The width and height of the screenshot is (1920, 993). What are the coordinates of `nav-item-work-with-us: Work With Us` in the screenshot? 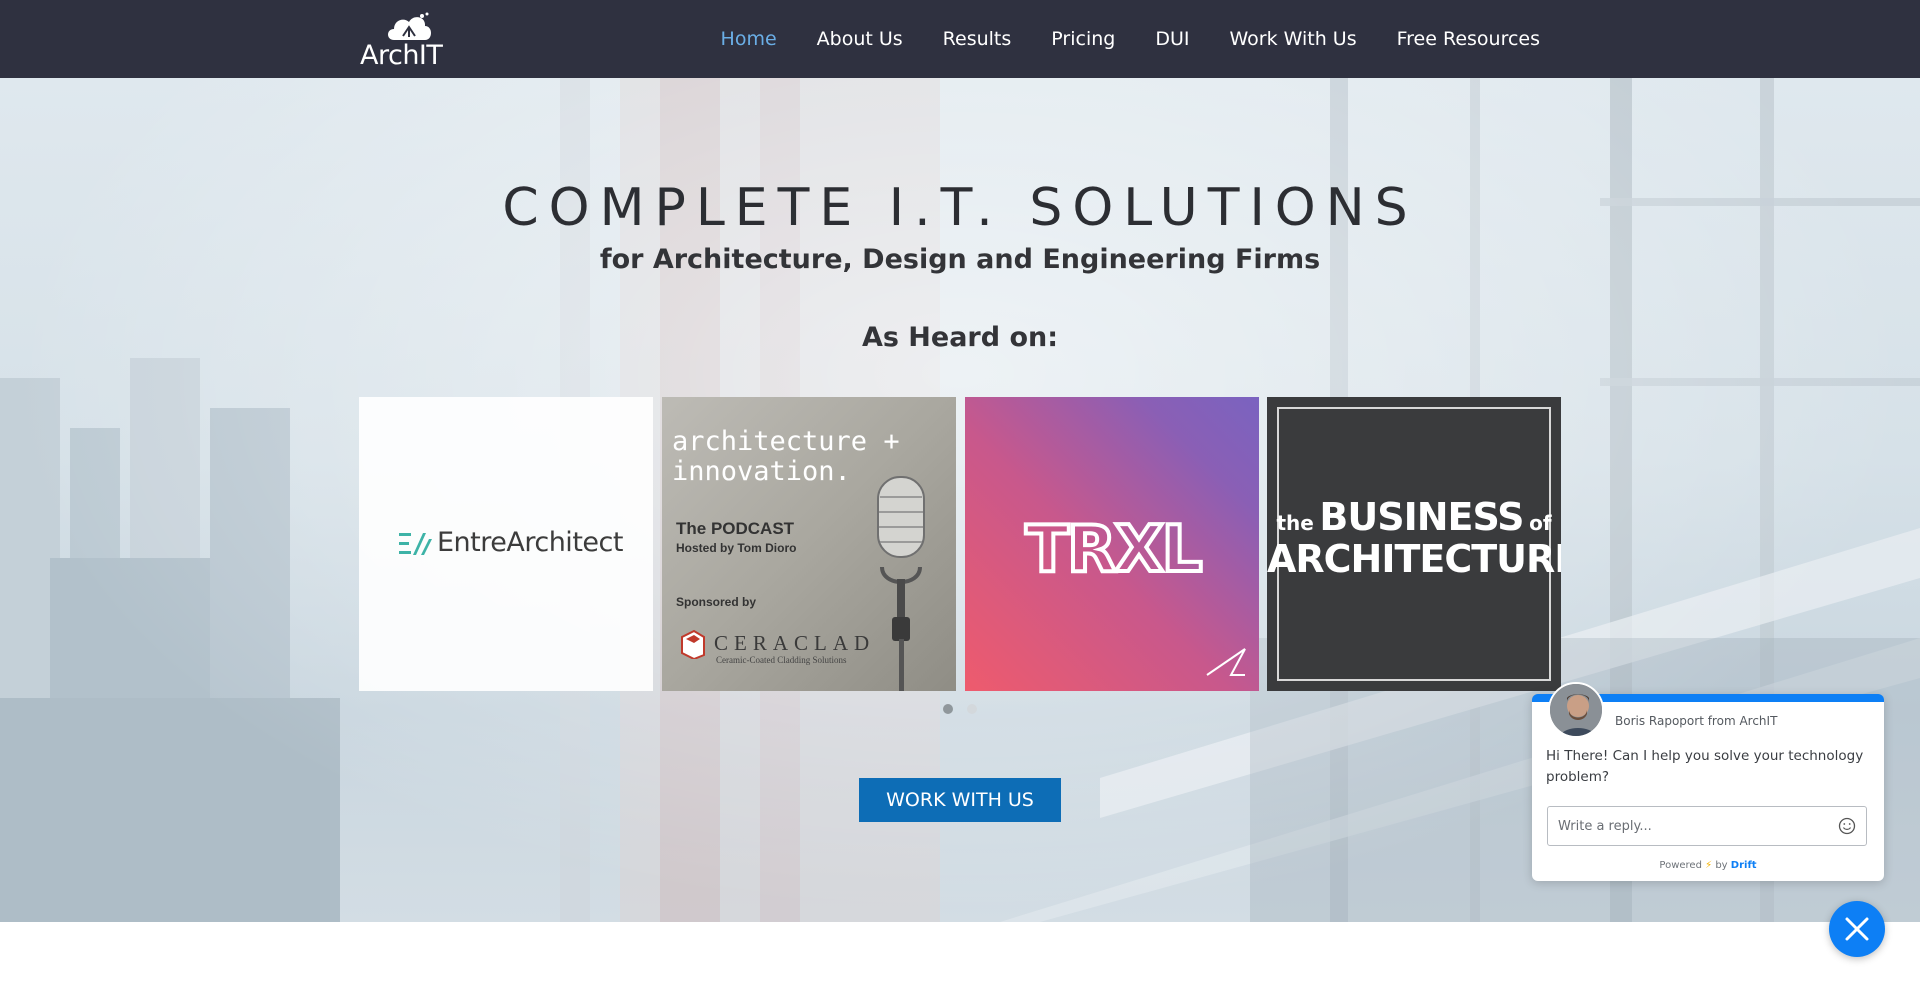 It's located at (1292, 39).